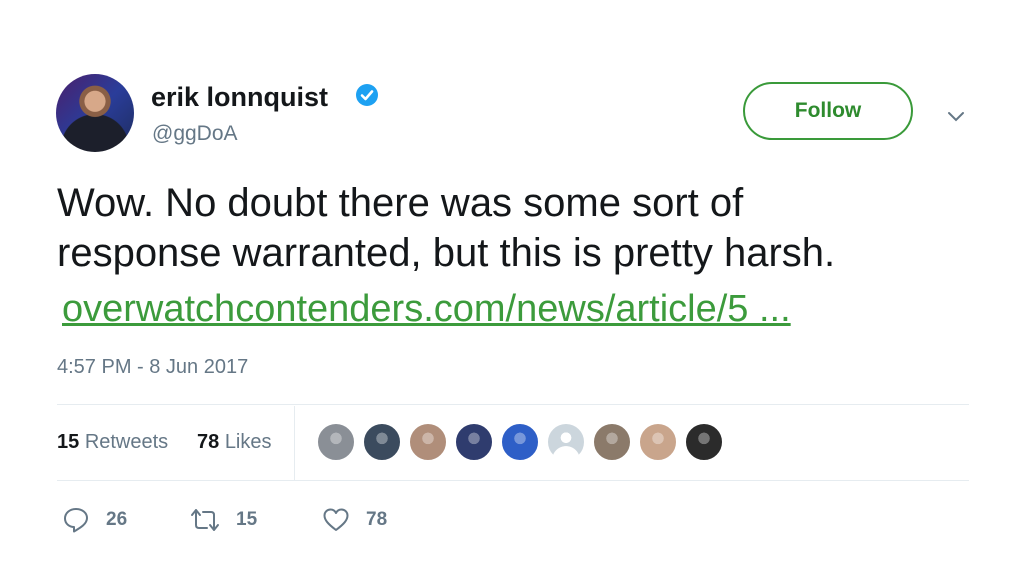  I want to click on retweet-count: 15, so click(247, 519).